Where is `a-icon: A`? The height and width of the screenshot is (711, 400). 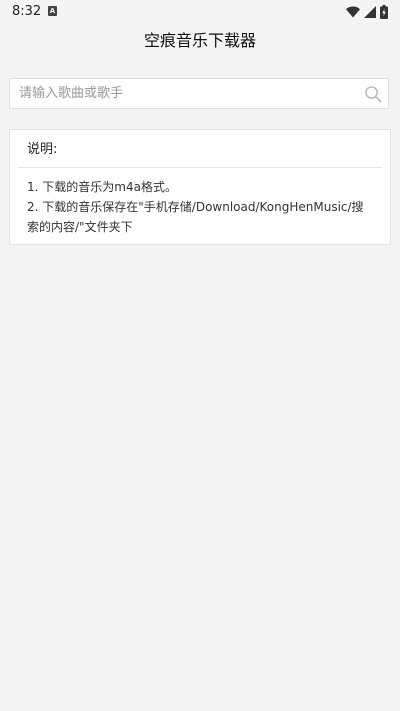
a-icon: A is located at coordinates (52, 11).